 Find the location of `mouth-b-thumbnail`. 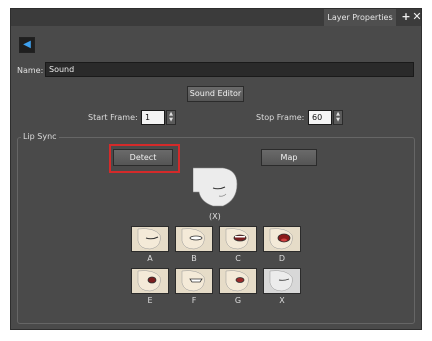

mouth-b-thumbnail is located at coordinates (194, 239).